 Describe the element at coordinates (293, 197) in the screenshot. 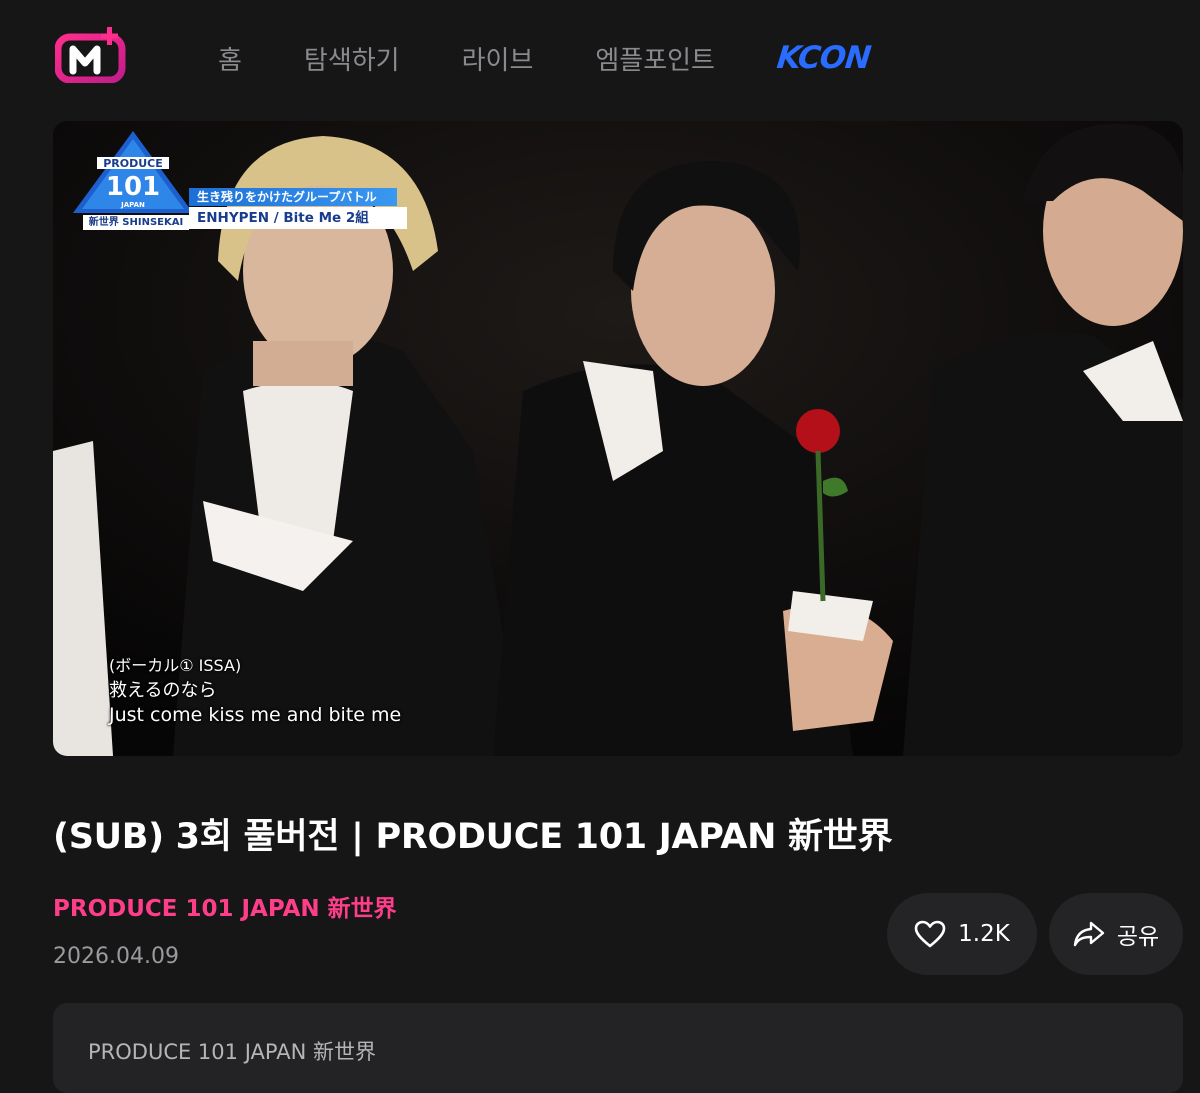

I see `badge-subtitle: 生き残りをかけたグループバトル` at that location.